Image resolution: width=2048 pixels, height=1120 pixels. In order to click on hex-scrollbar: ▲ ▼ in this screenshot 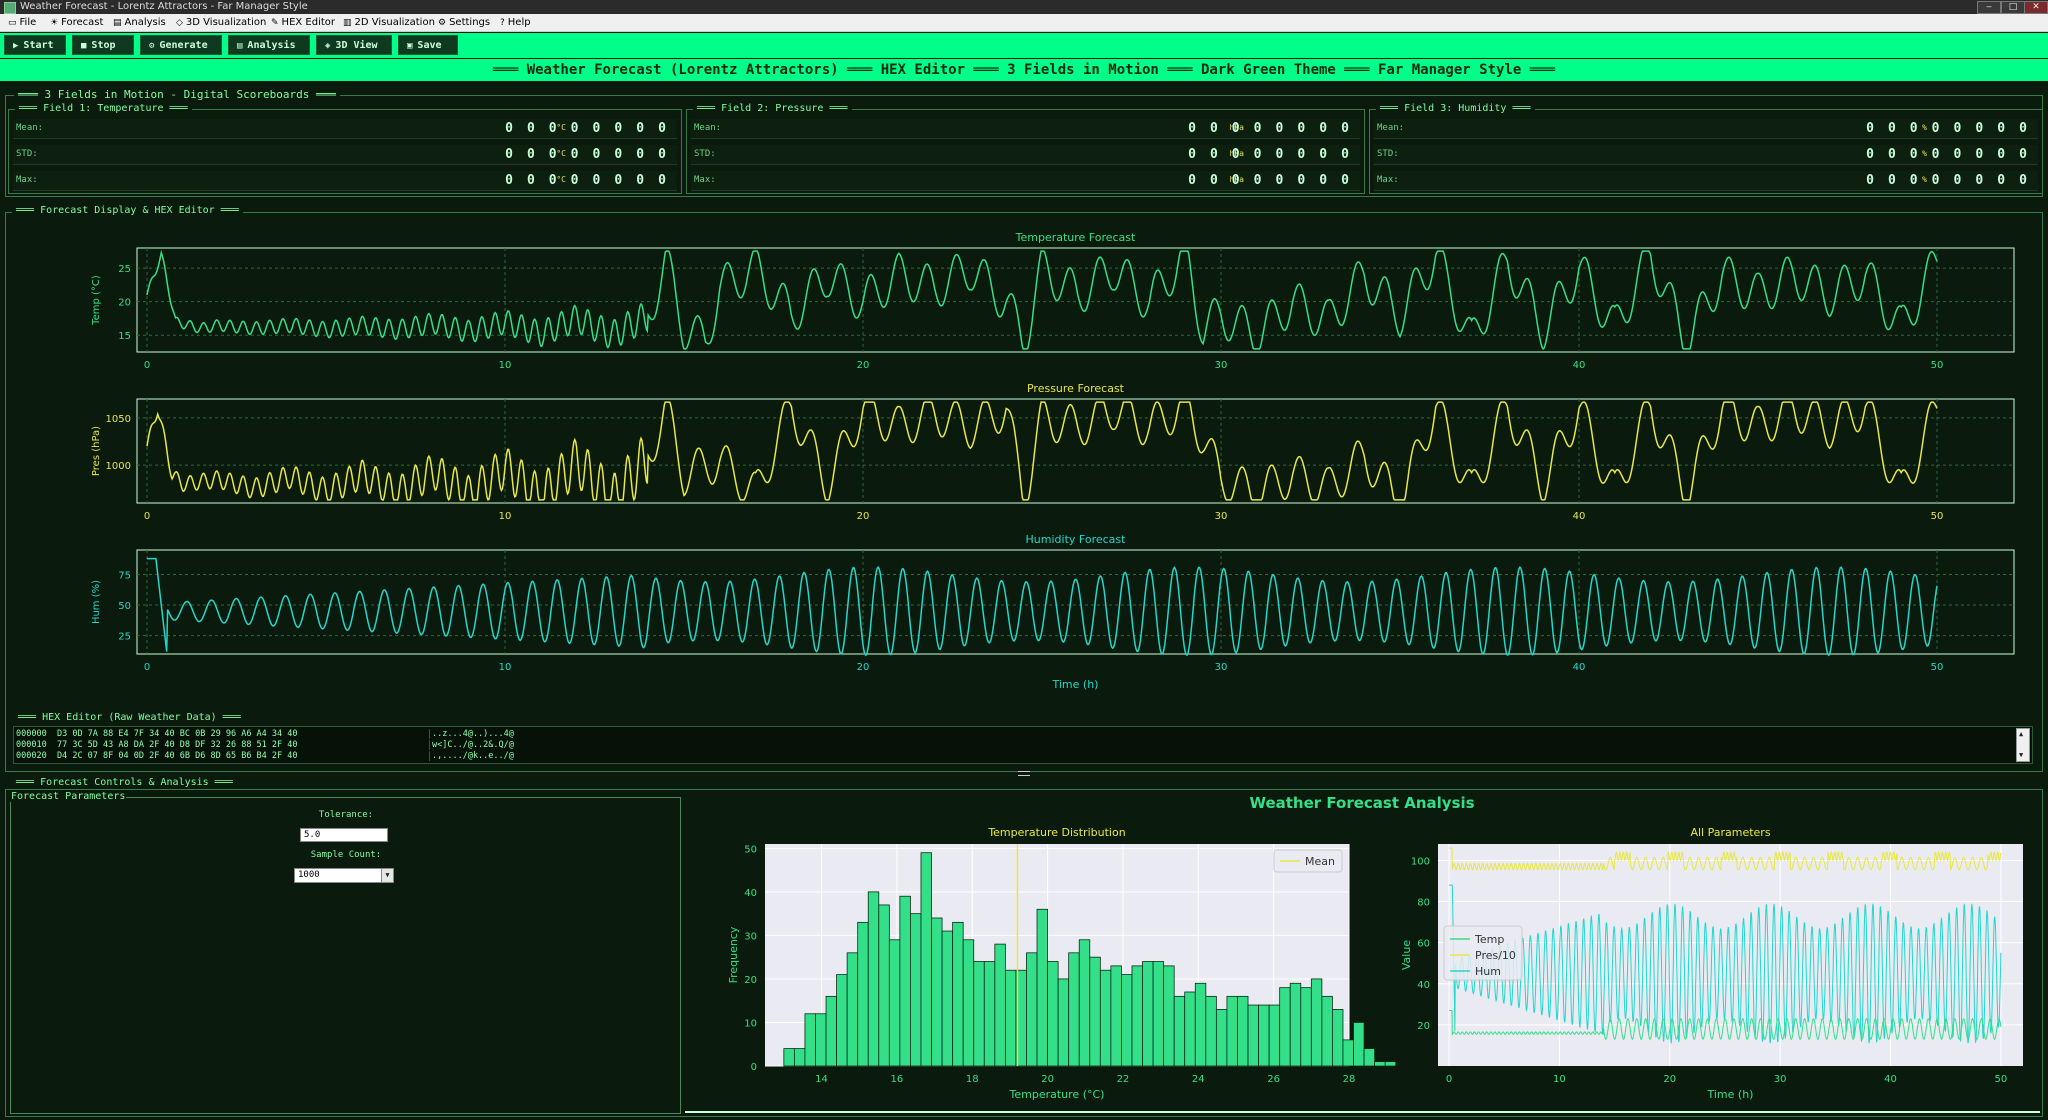, I will do `click(2023, 745)`.